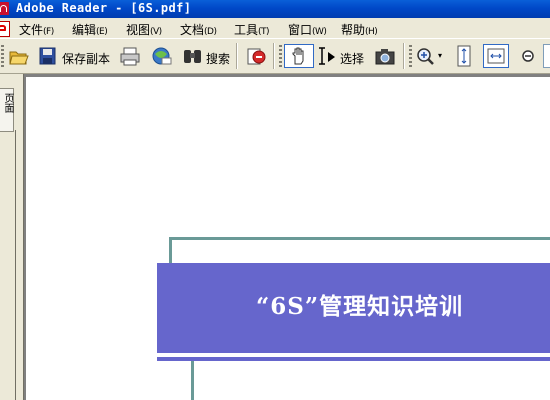 This screenshot has height=400, width=550. Describe the element at coordinates (256, 56) in the screenshot. I see `security-icon` at that location.